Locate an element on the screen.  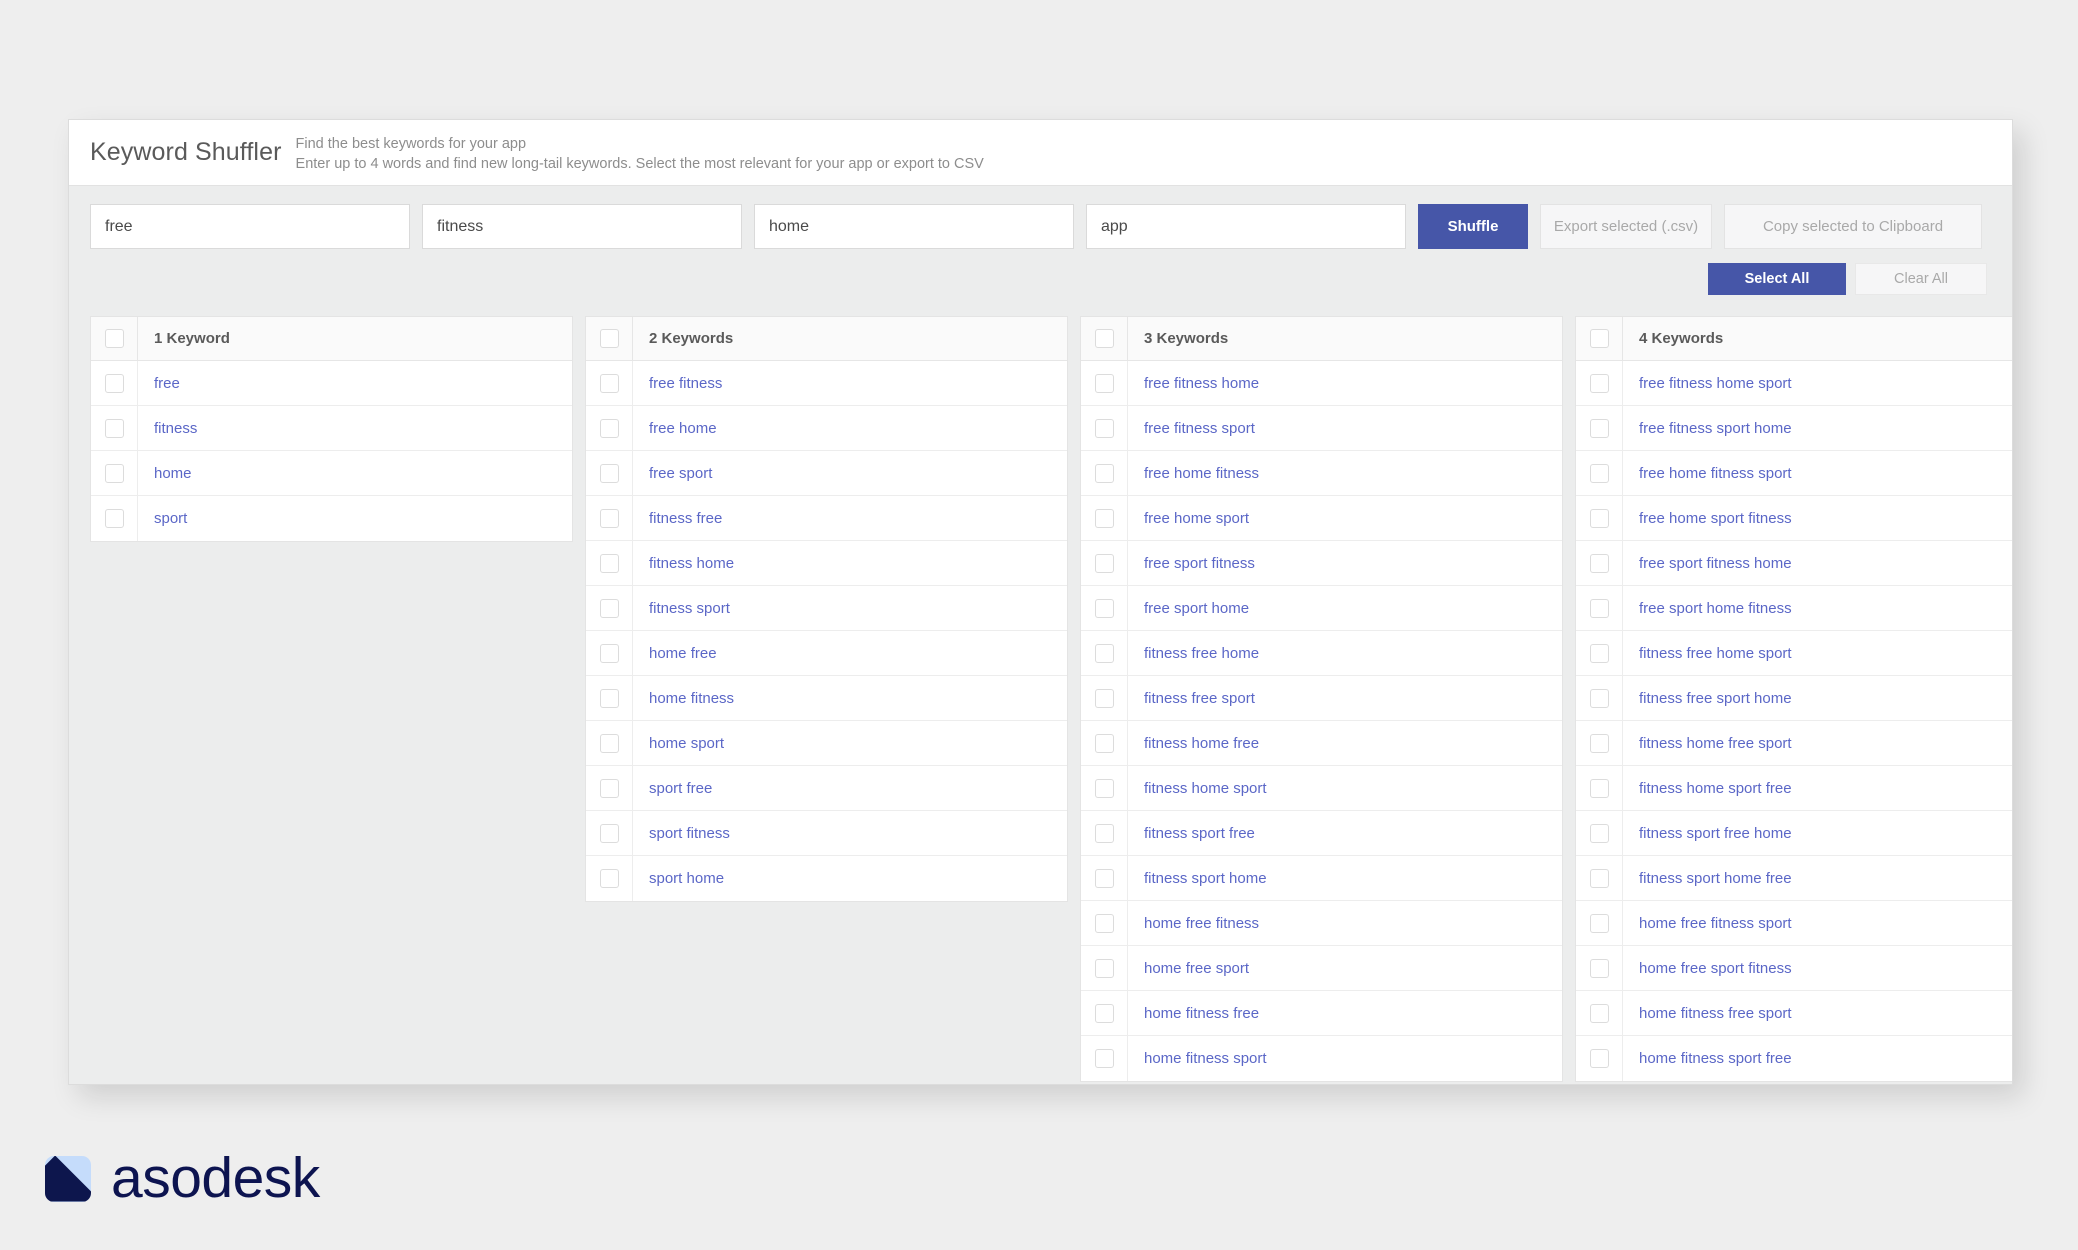
keyword-row: home free fitness sport is located at coordinates (1794, 923).